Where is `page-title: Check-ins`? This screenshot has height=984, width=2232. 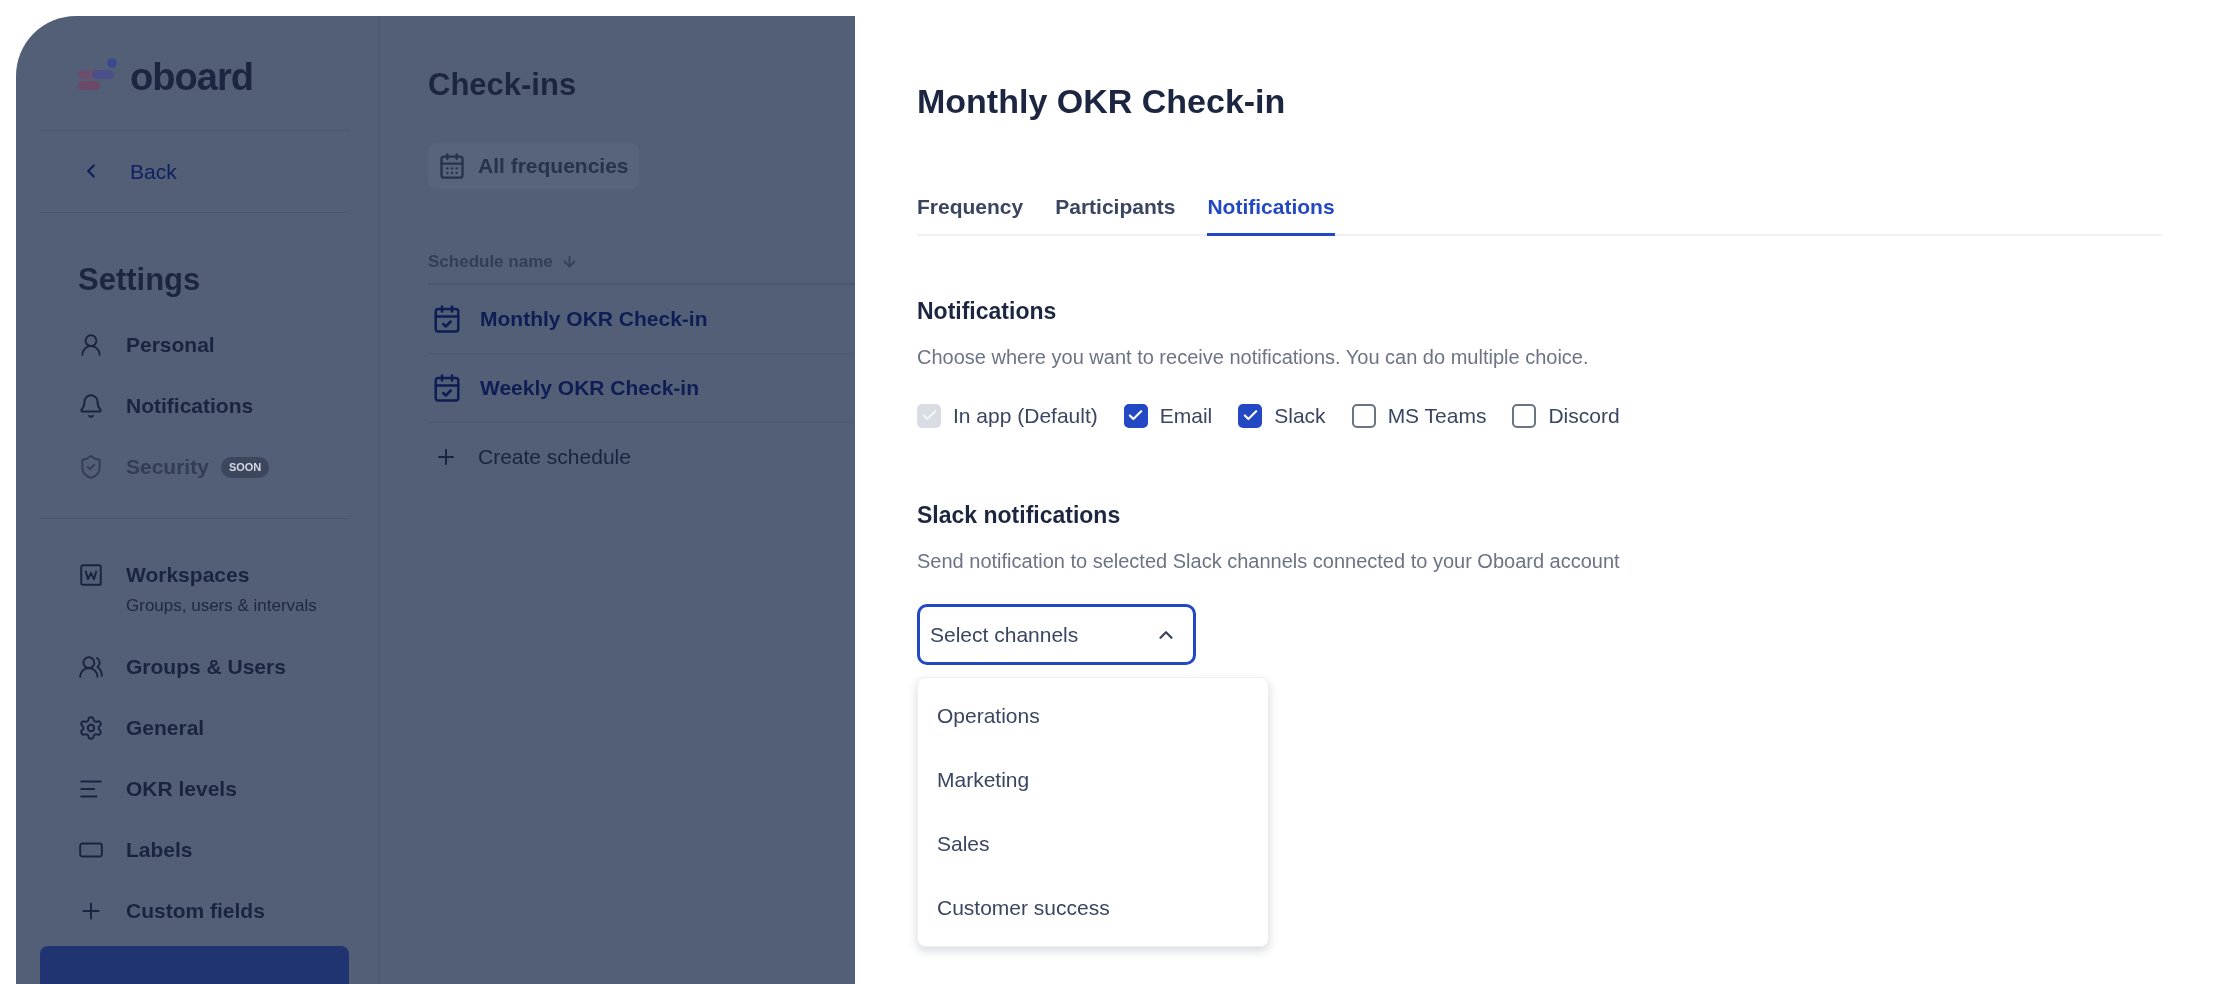 page-title: Check-ins is located at coordinates (503, 85).